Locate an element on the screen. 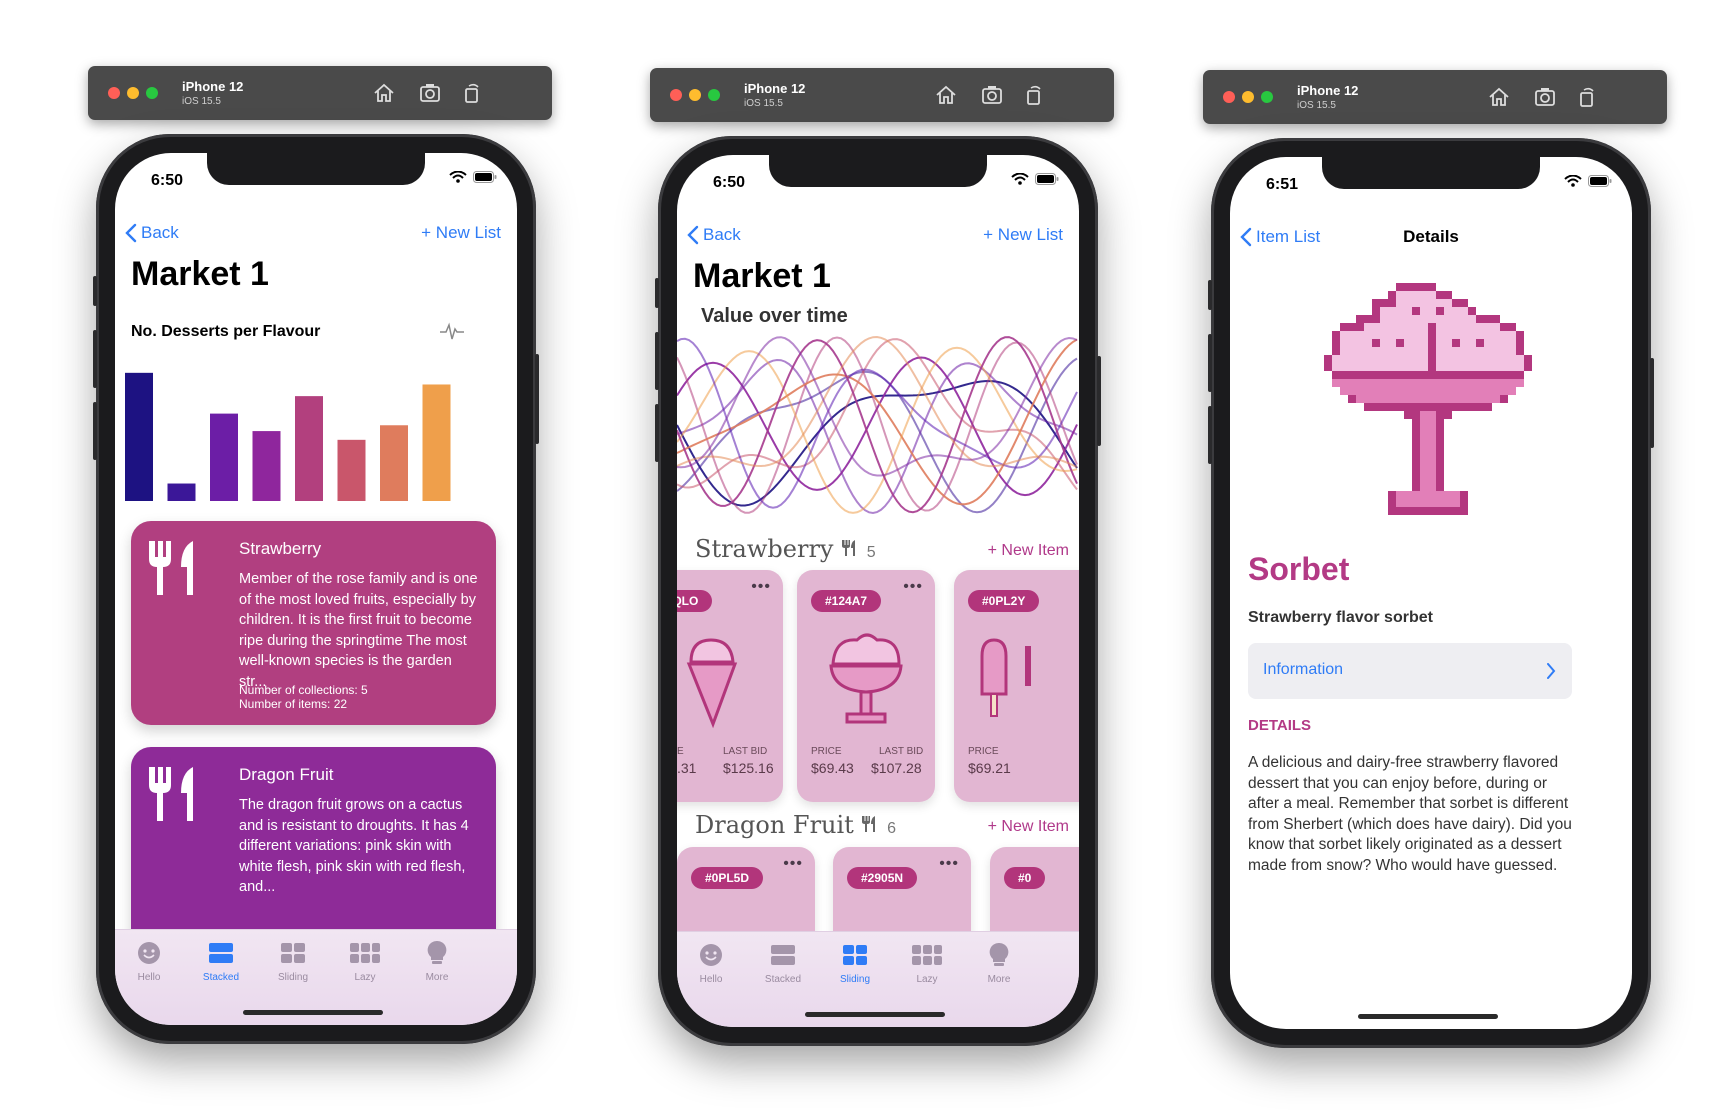  notch is located at coordinates (316, 169).